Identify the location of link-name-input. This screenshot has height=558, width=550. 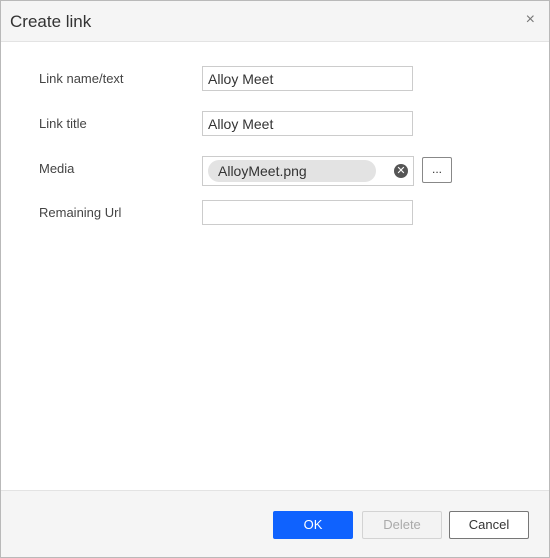
(307, 78).